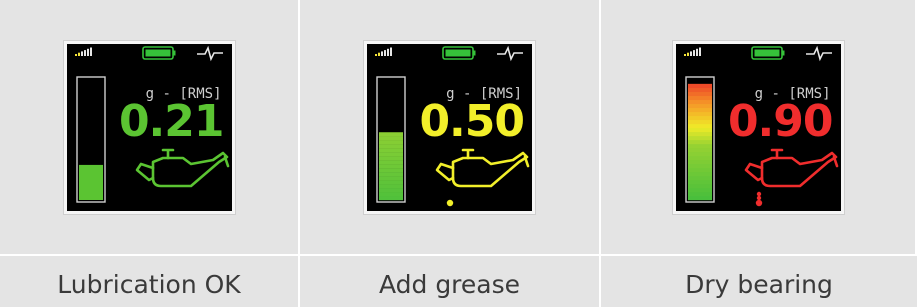 The width and height of the screenshot is (917, 307). I want to click on oil-can-handle, so click(753, 171).